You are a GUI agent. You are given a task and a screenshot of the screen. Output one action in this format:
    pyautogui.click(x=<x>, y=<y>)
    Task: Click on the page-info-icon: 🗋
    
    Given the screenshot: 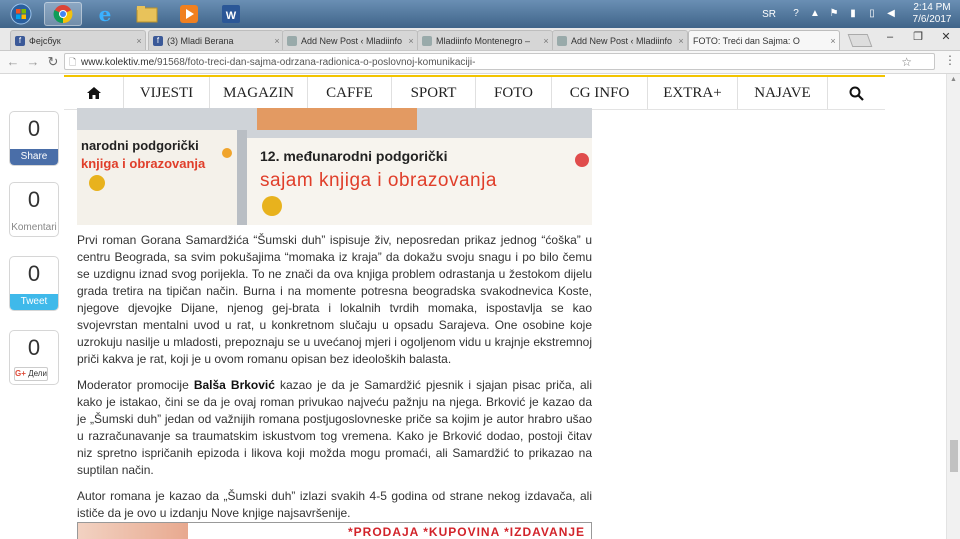 What is the action you would take?
    pyautogui.click(x=72, y=62)
    